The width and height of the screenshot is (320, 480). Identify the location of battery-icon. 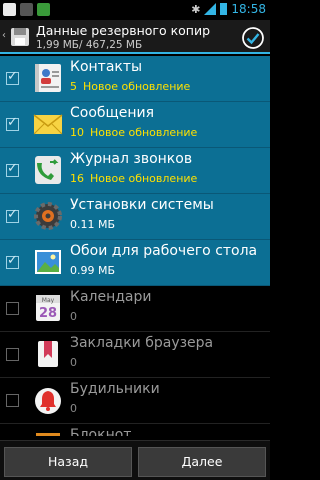
(224, 9).